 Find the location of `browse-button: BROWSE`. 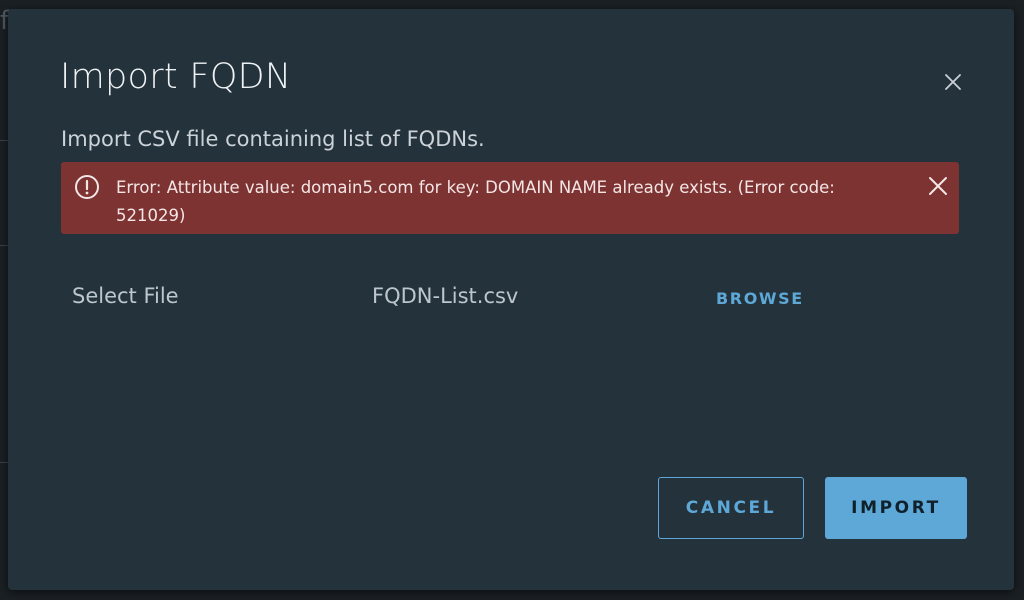

browse-button: BROWSE is located at coordinates (760, 298).